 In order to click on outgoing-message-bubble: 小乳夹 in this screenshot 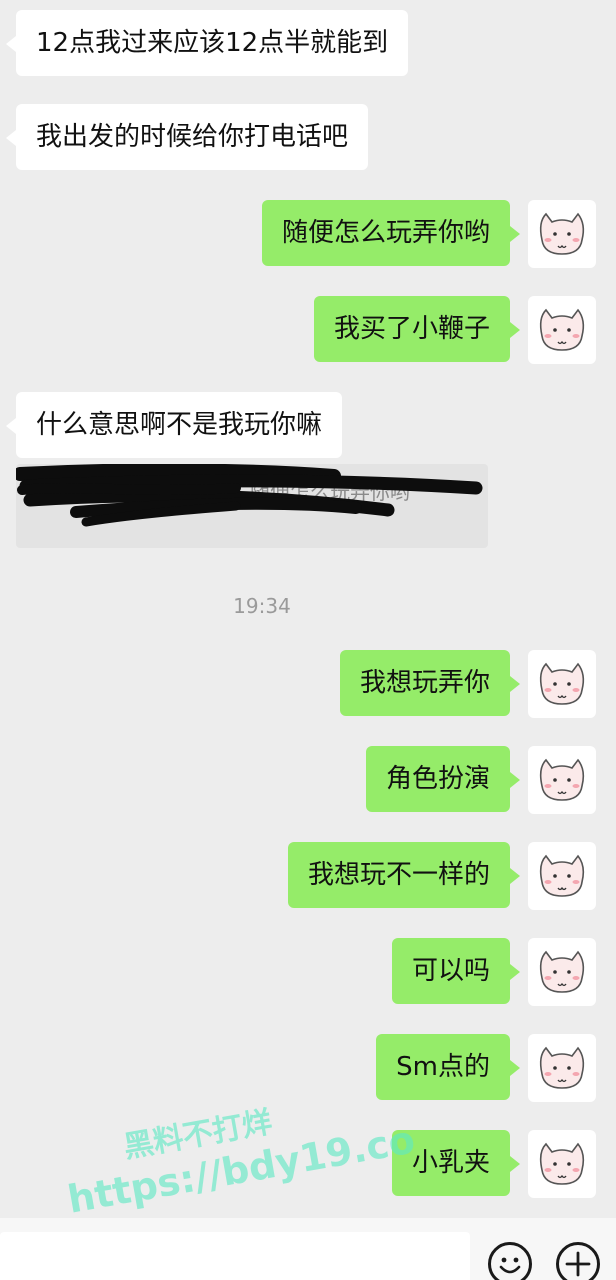, I will do `click(456, 1163)`.